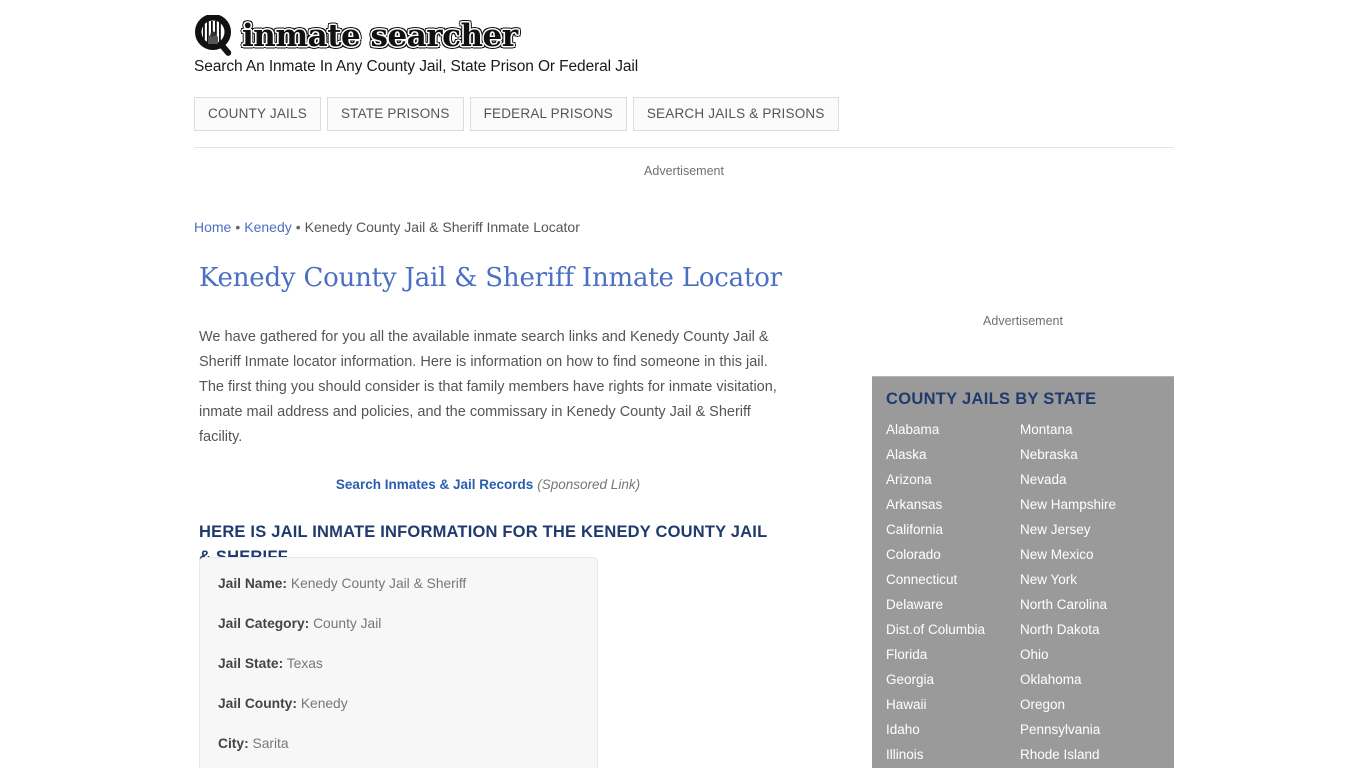 Image resolution: width=1366 pixels, height=768 pixels. I want to click on state-link-delaware: Delaware, so click(953, 604).